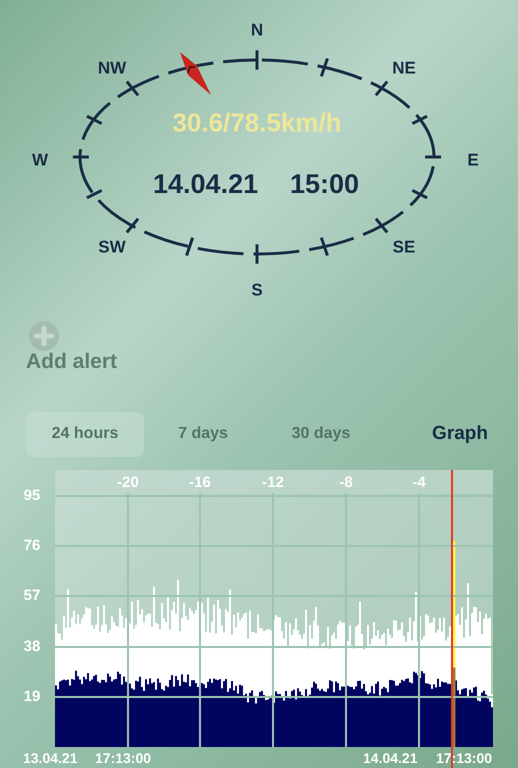  I want to click on timestamp-label: 13.04.21, so click(50, 758).